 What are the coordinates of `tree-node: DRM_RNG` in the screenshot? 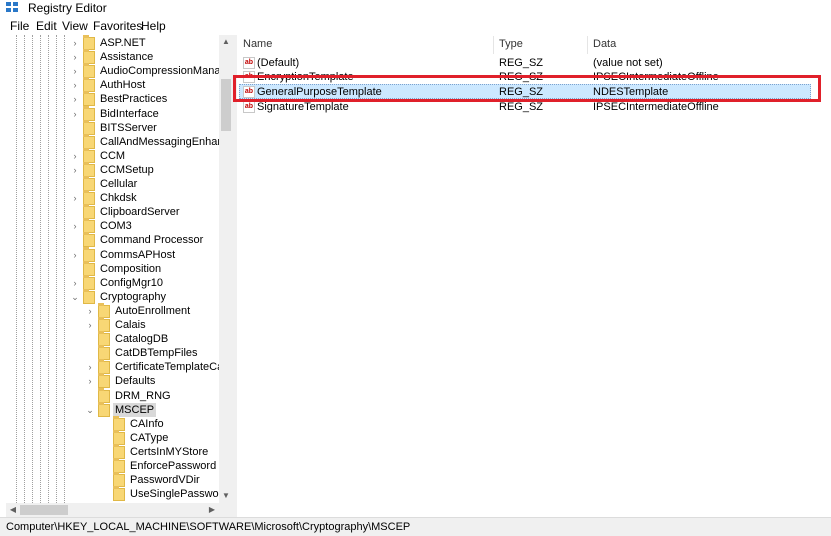 It's located at (119, 395).